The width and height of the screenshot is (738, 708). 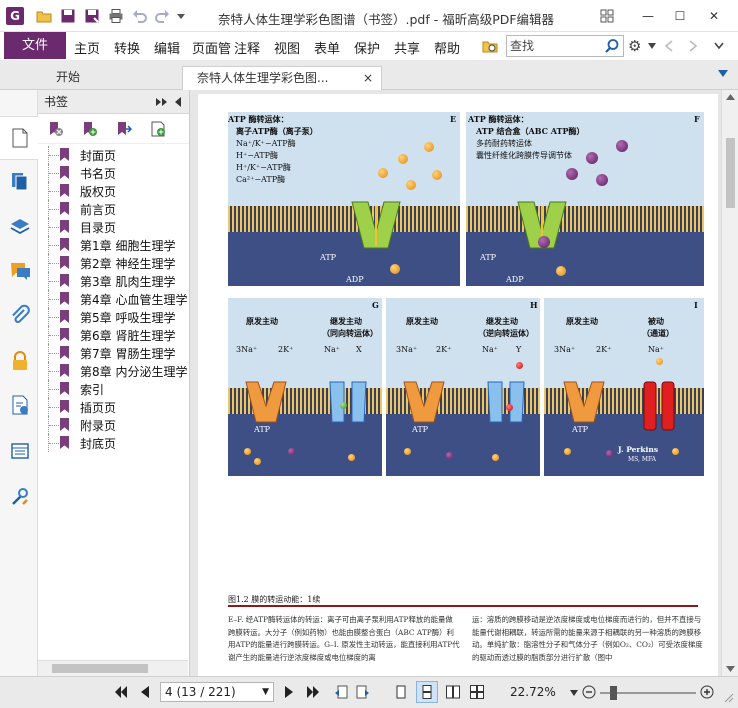 I want to click on collapse-ribbon-icon, so click(x=719, y=46).